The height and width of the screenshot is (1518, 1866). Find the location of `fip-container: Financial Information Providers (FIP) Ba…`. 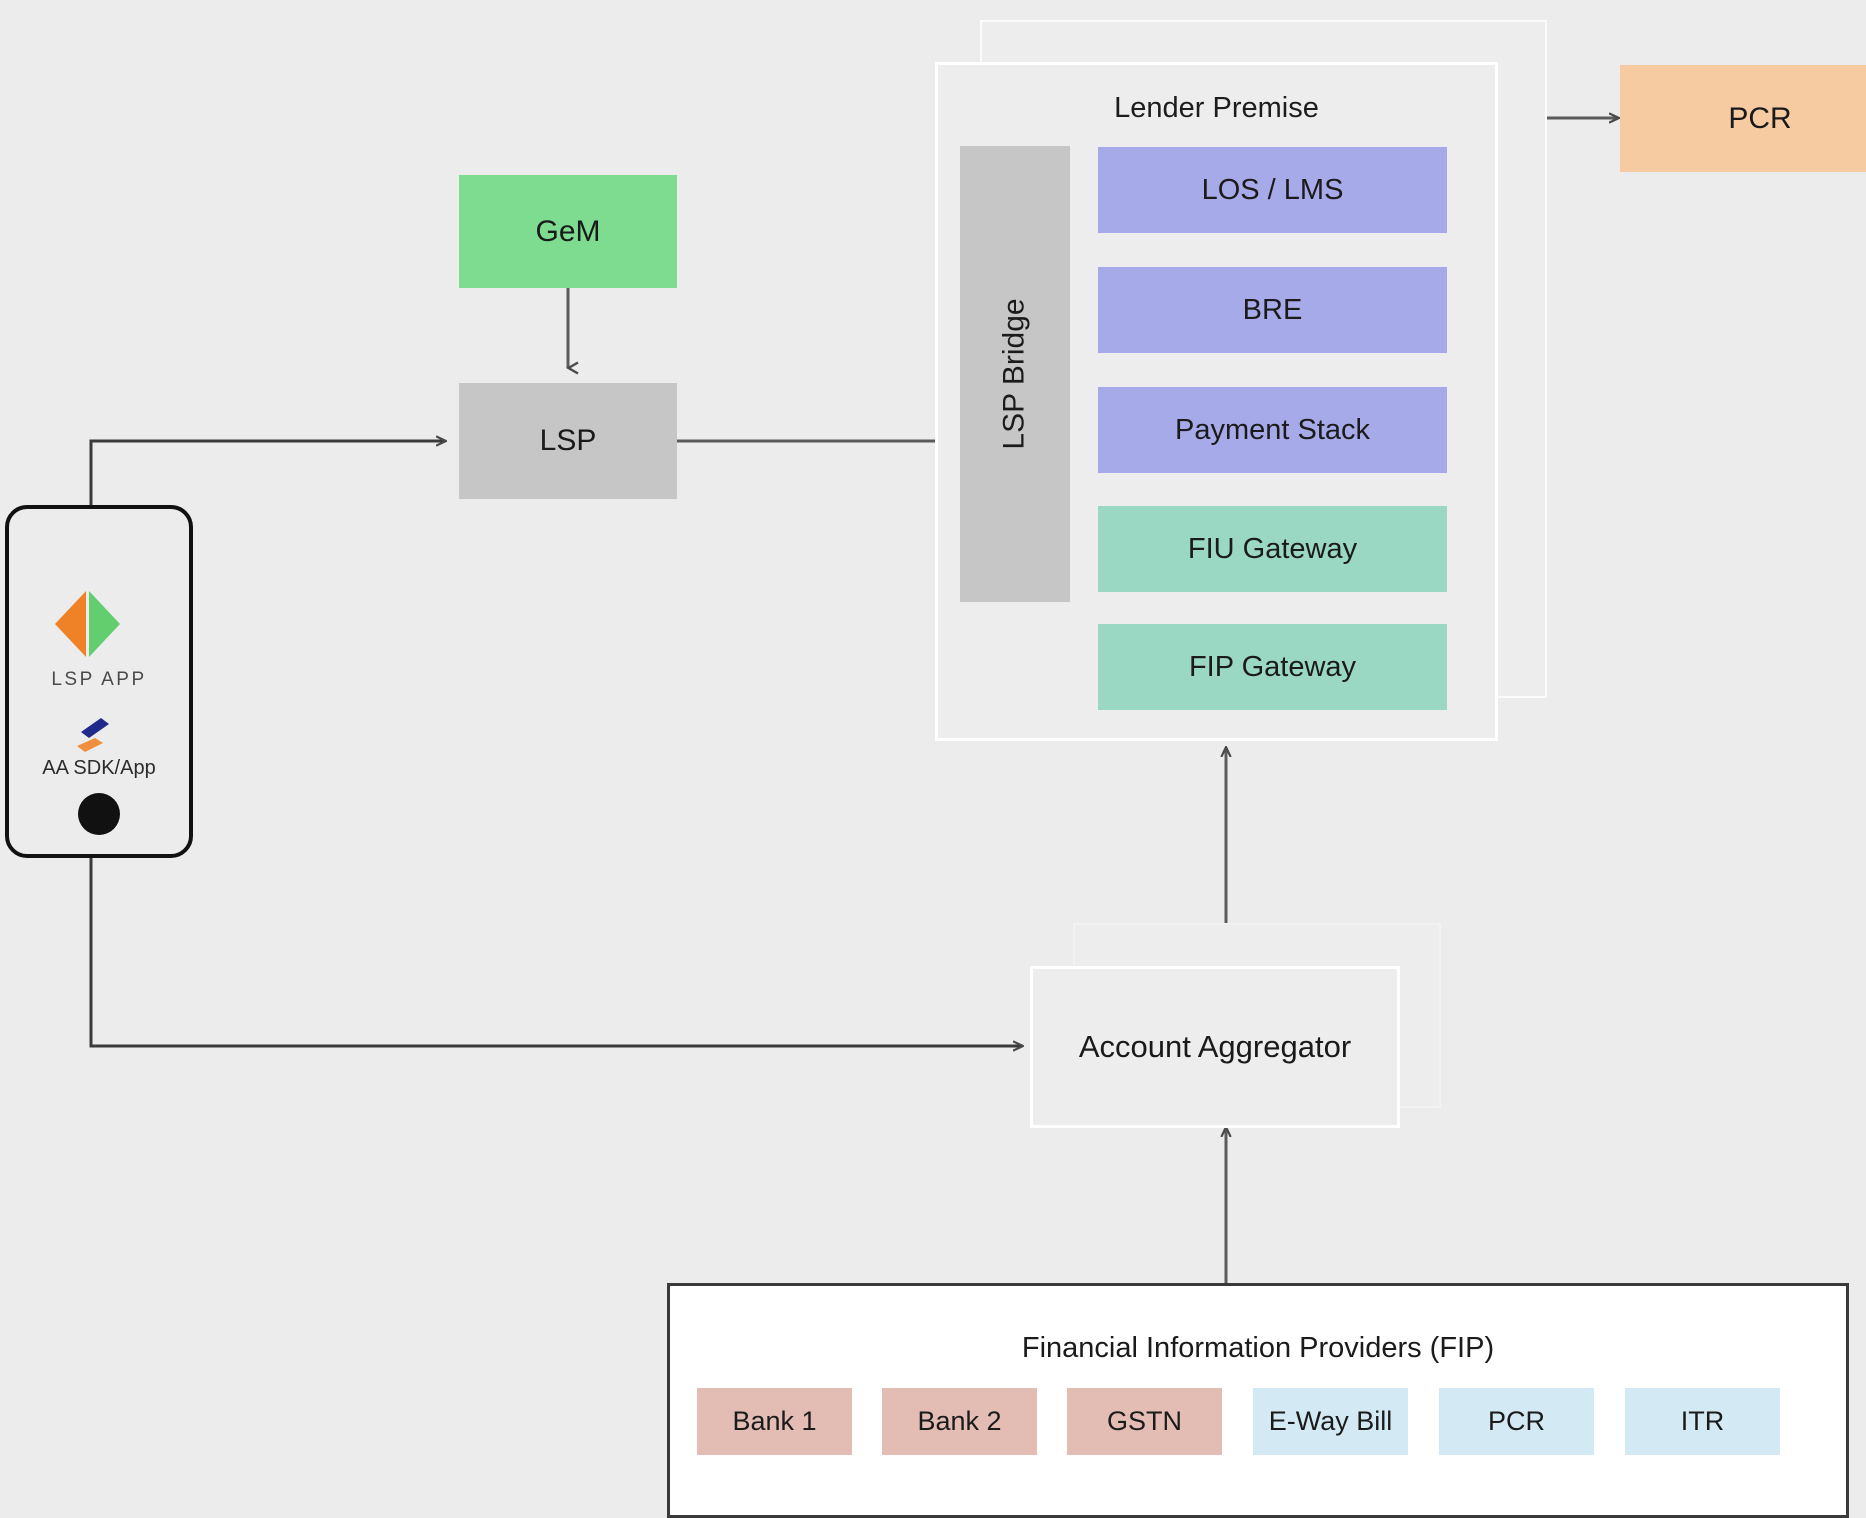

fip-container: Financial Information Providers (FIP) Ba… is located at coordinates (1258, 1400).